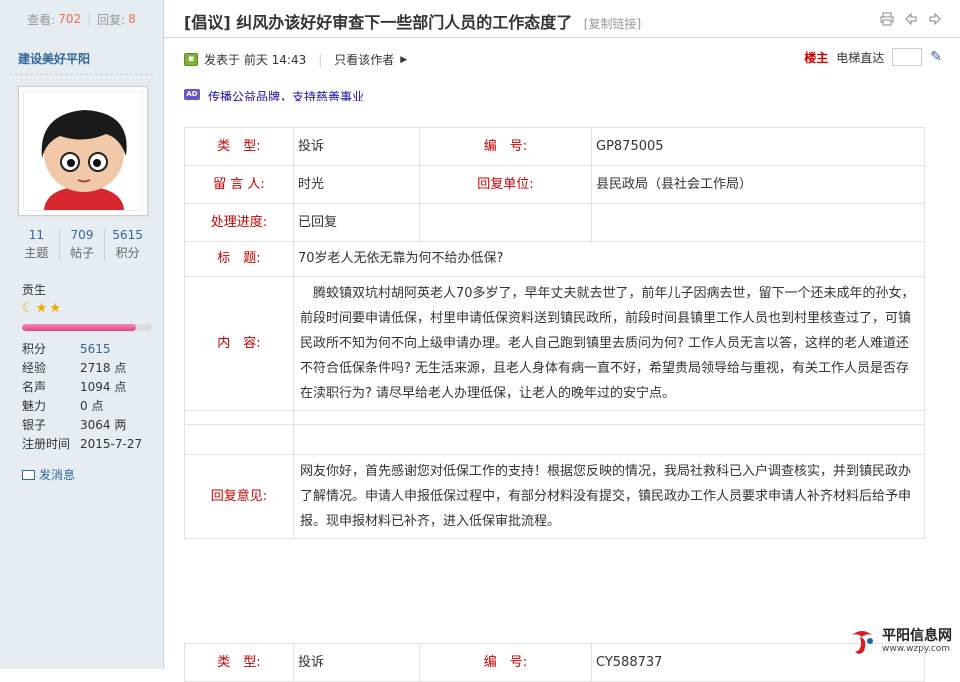 The height and width of the screenshot is (682, 960). I want to click on from-value: 时光, so click(356, 184).